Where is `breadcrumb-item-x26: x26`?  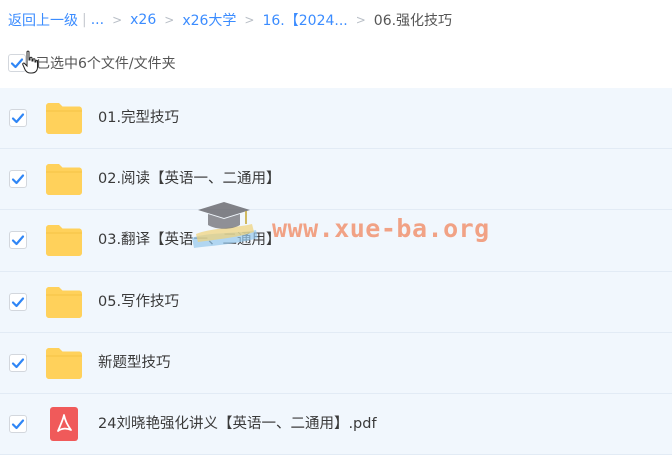 breadcrumb-item-x26: x26 is located at coordinates (143, 20).